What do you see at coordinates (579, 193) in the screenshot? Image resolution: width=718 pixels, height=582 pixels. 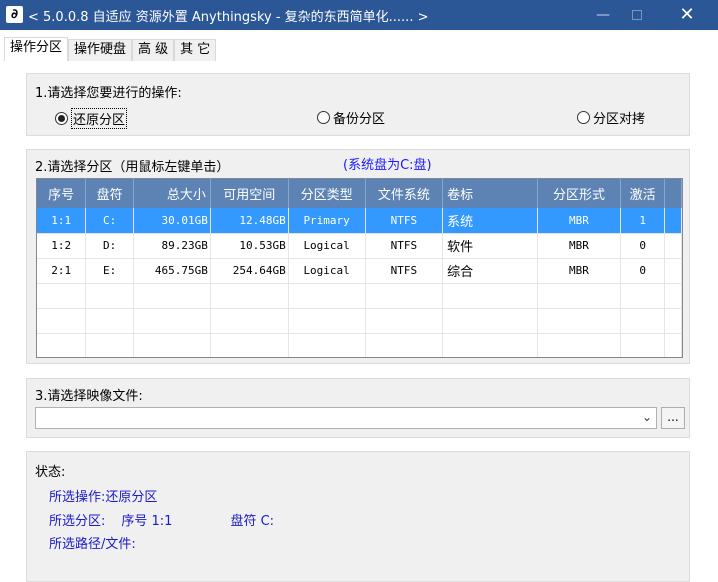 I see `column-header: 分区形式` at bounding box center [579, 193].